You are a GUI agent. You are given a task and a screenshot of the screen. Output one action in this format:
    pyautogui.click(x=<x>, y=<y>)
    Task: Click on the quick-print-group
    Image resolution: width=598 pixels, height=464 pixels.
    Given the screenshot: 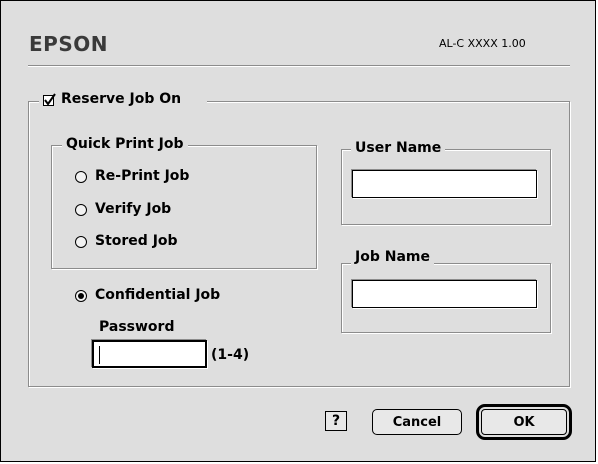 What is the action you would take?
    pyautogui.click(x=184, y=207)
    